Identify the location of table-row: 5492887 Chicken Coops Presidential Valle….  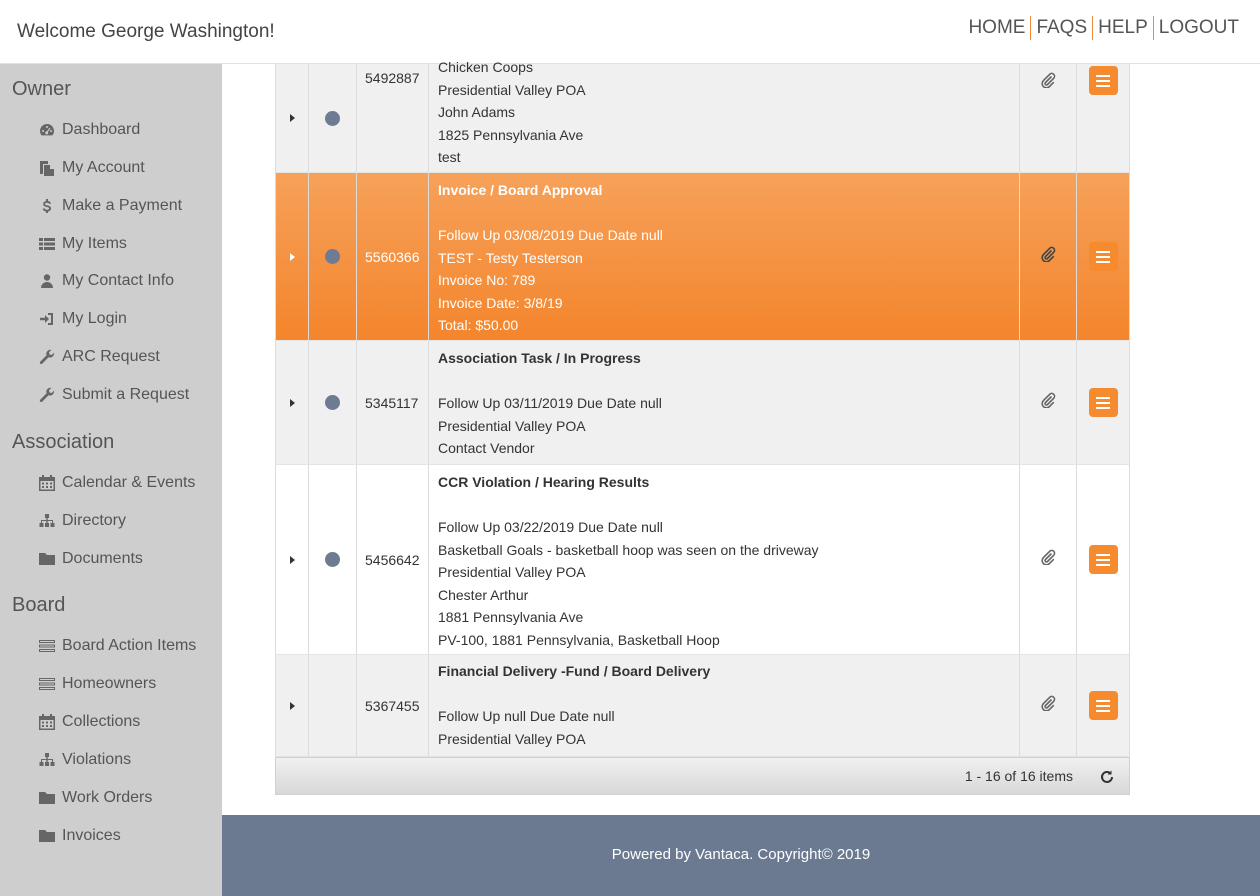
(702, 116).